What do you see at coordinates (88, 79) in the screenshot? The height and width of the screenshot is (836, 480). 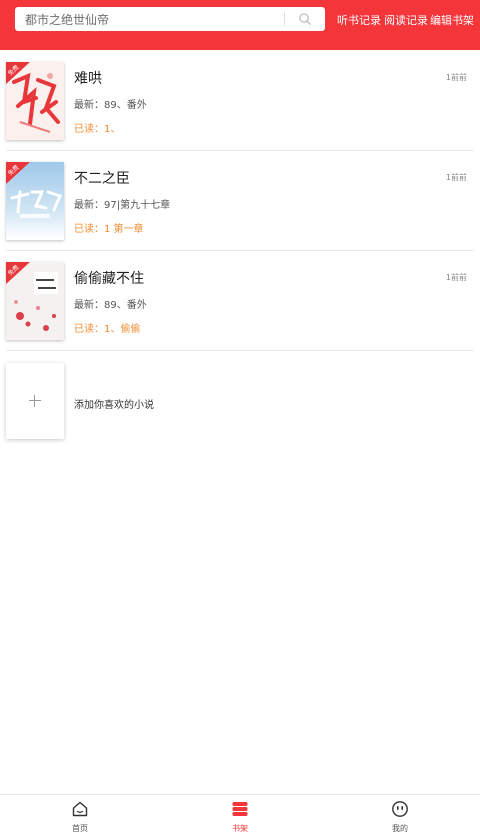 I see `book-title: 难哄` at bounding box center [88, 79].